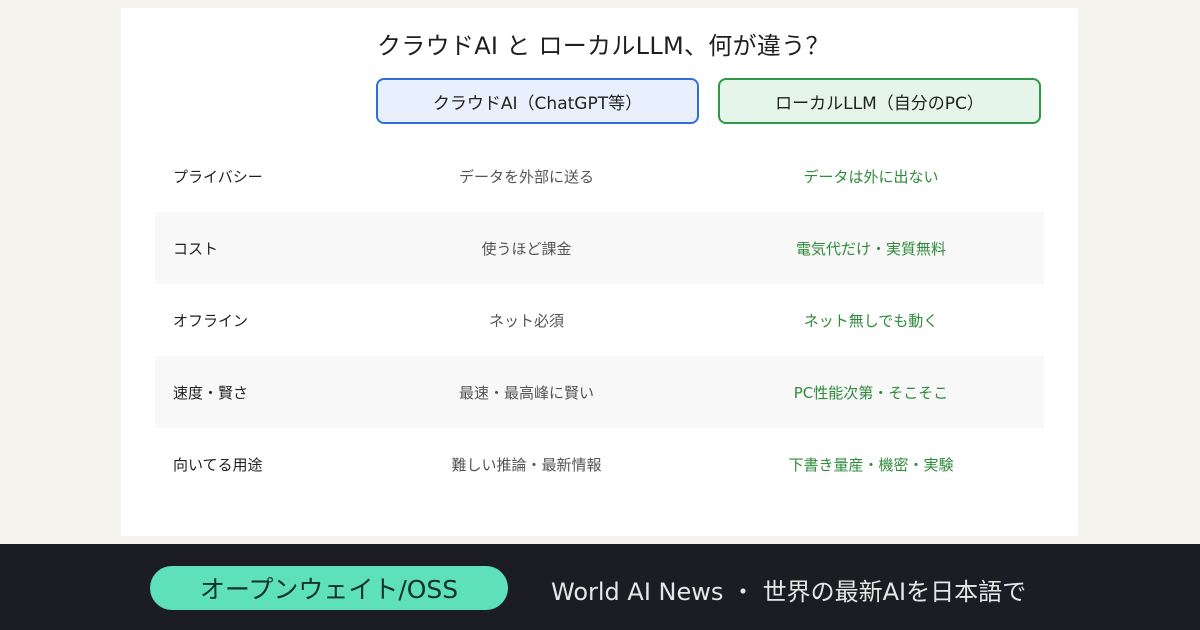  Describe the element at coordinates (879, 101) in the screenshot. I see `column-header-local: ローカルLLM（自分のPC）` at that location.